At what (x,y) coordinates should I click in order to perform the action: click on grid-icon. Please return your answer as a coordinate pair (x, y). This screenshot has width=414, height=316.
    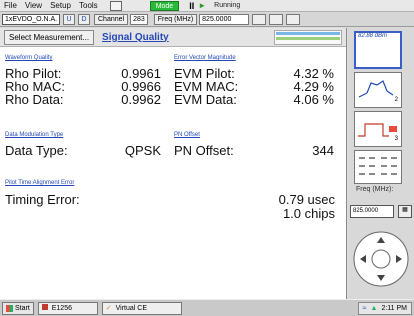
    Looking at the image, I should click on (276, 19).